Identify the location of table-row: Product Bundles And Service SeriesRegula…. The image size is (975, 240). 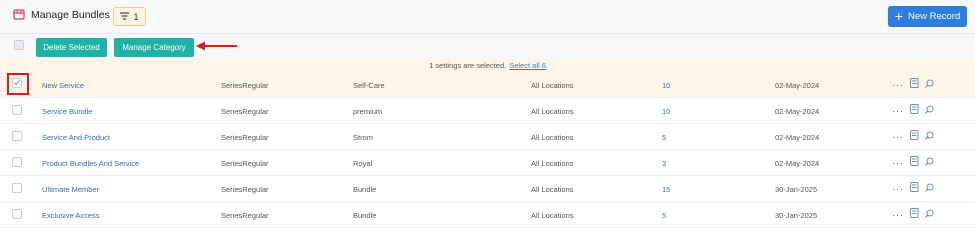
(487, 163).